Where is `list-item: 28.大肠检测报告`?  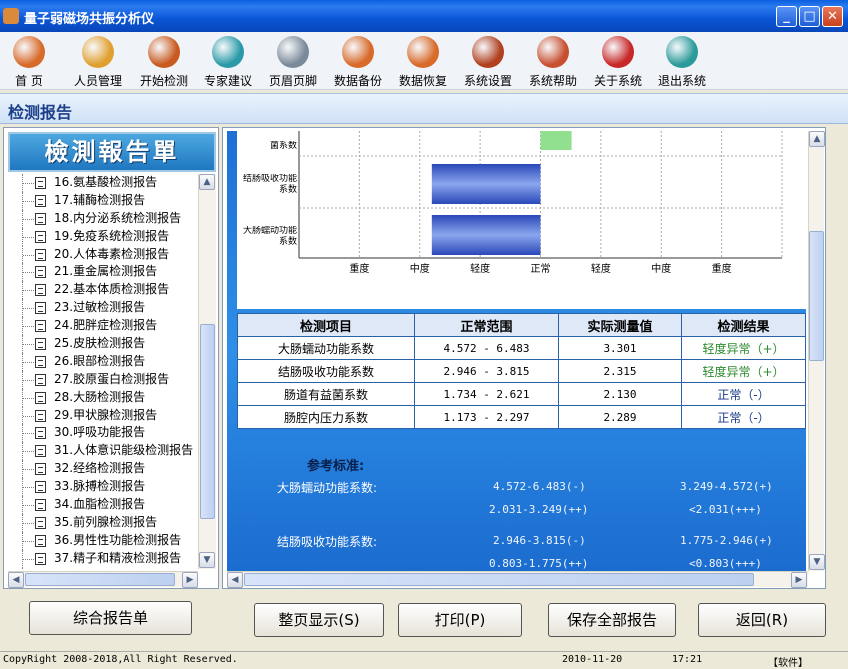 list-item: 28.大肠检测报告 is located at coordinates (103, 398).